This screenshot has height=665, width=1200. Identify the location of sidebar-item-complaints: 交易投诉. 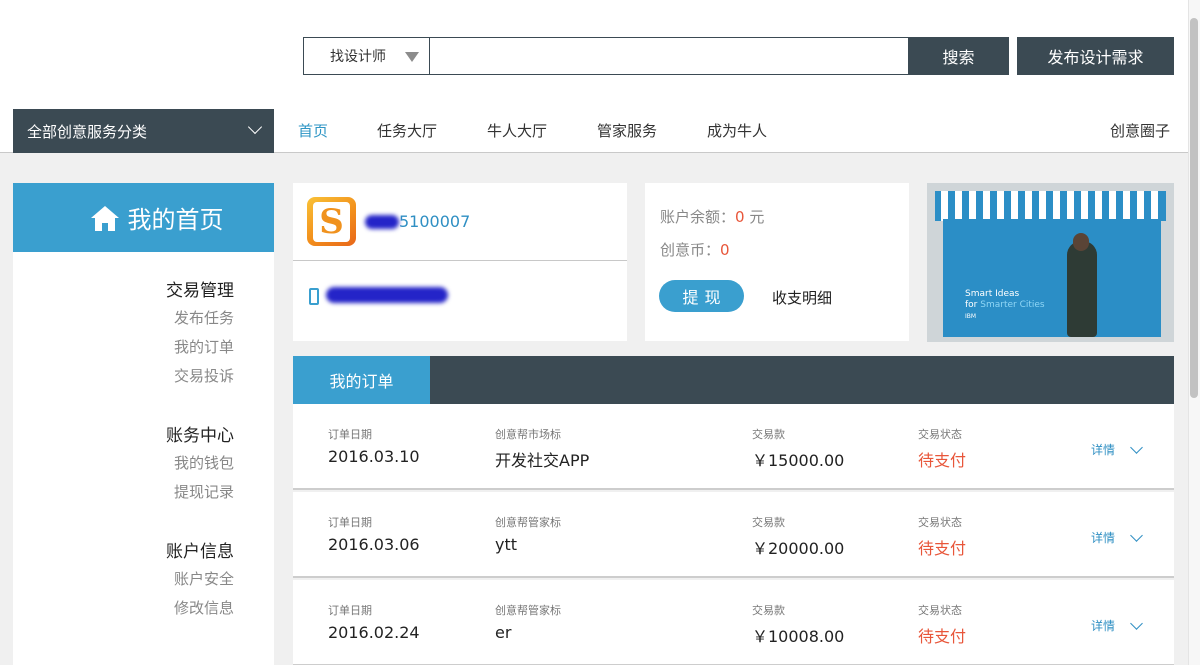
(123, 375).